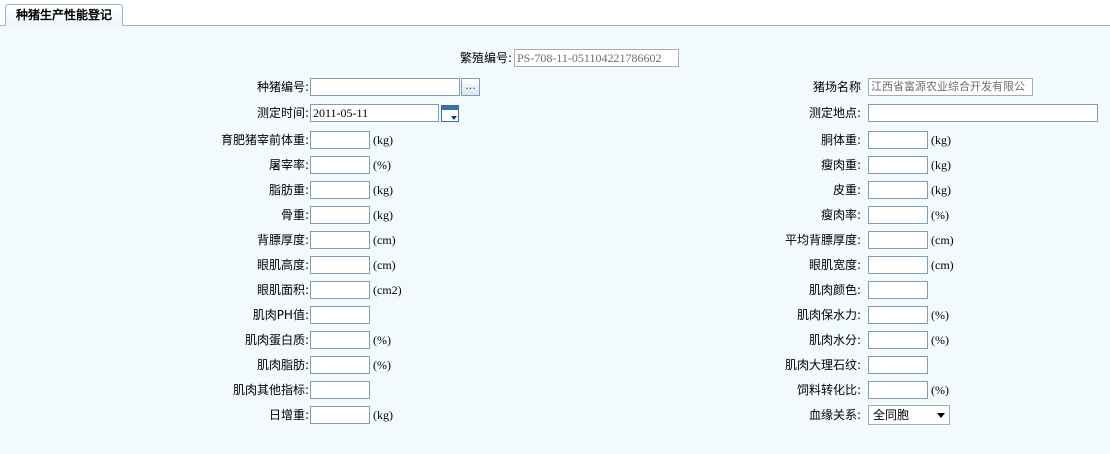 This screenshot has height=454, width=1110. What do you see at coordinates (282, 240) in the screenshot?
I see `backfat-thickness-label: 背膘厚度:` at bounding box center [282, 240].